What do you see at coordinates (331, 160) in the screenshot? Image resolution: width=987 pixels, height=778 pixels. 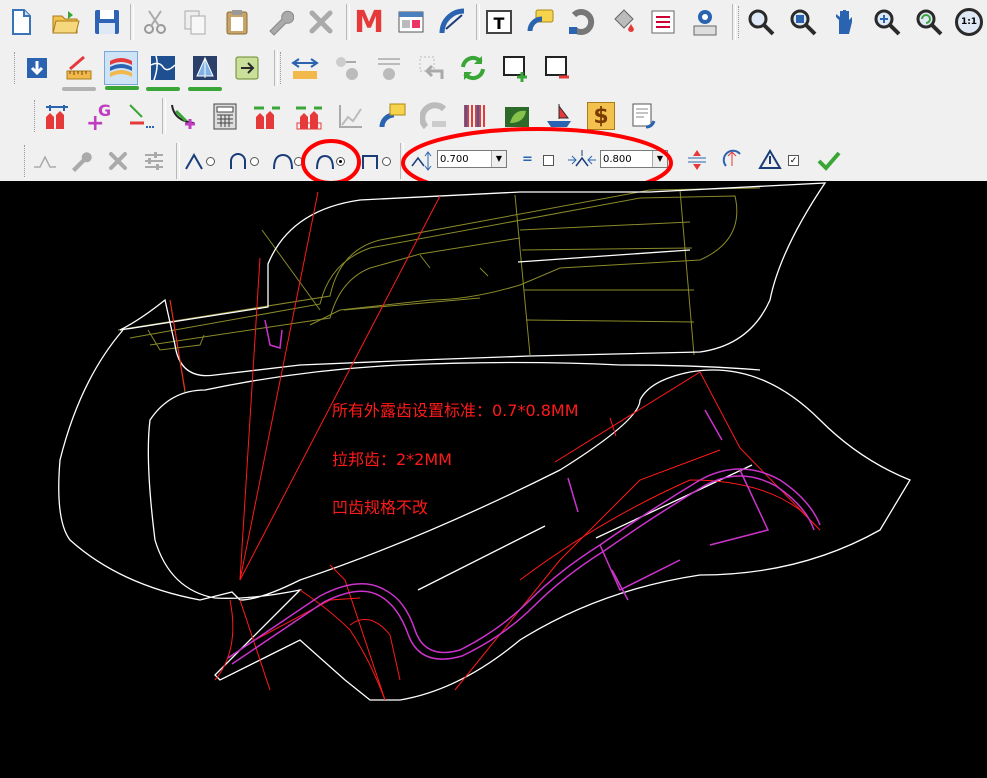 I see `round-tooth-highlight` at bounding box center [331, 160].